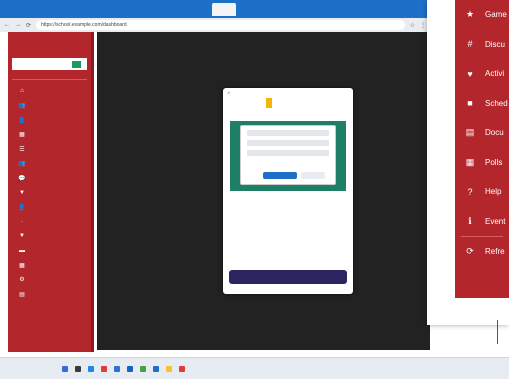 The width and height of the screenshot is (509, 379). What do you see at coordinates (482, 74) in the screenshot?
I see `menu-item-activi: ♥ Activi` at bounding box center [482, 74].